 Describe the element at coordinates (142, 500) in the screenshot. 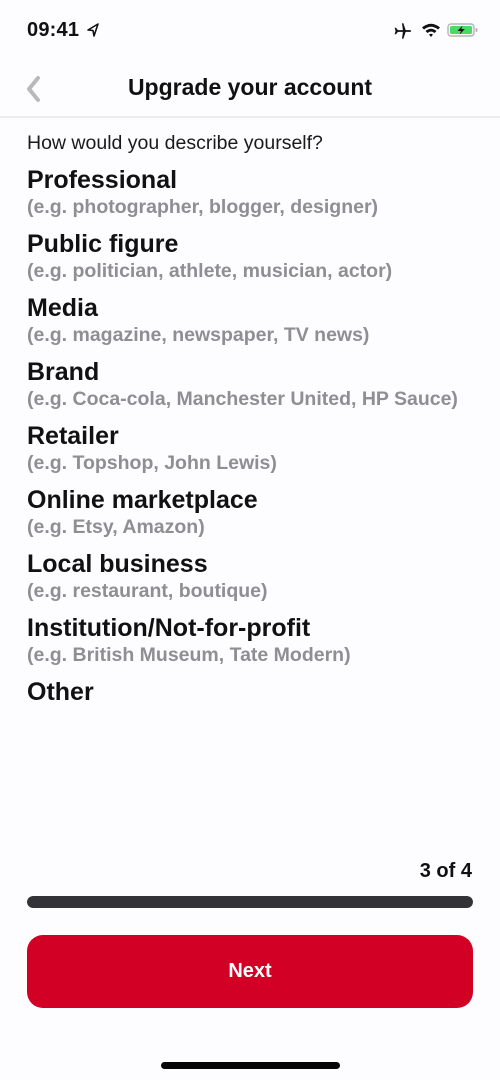

I see `option-title: Online marketplace` at that location.